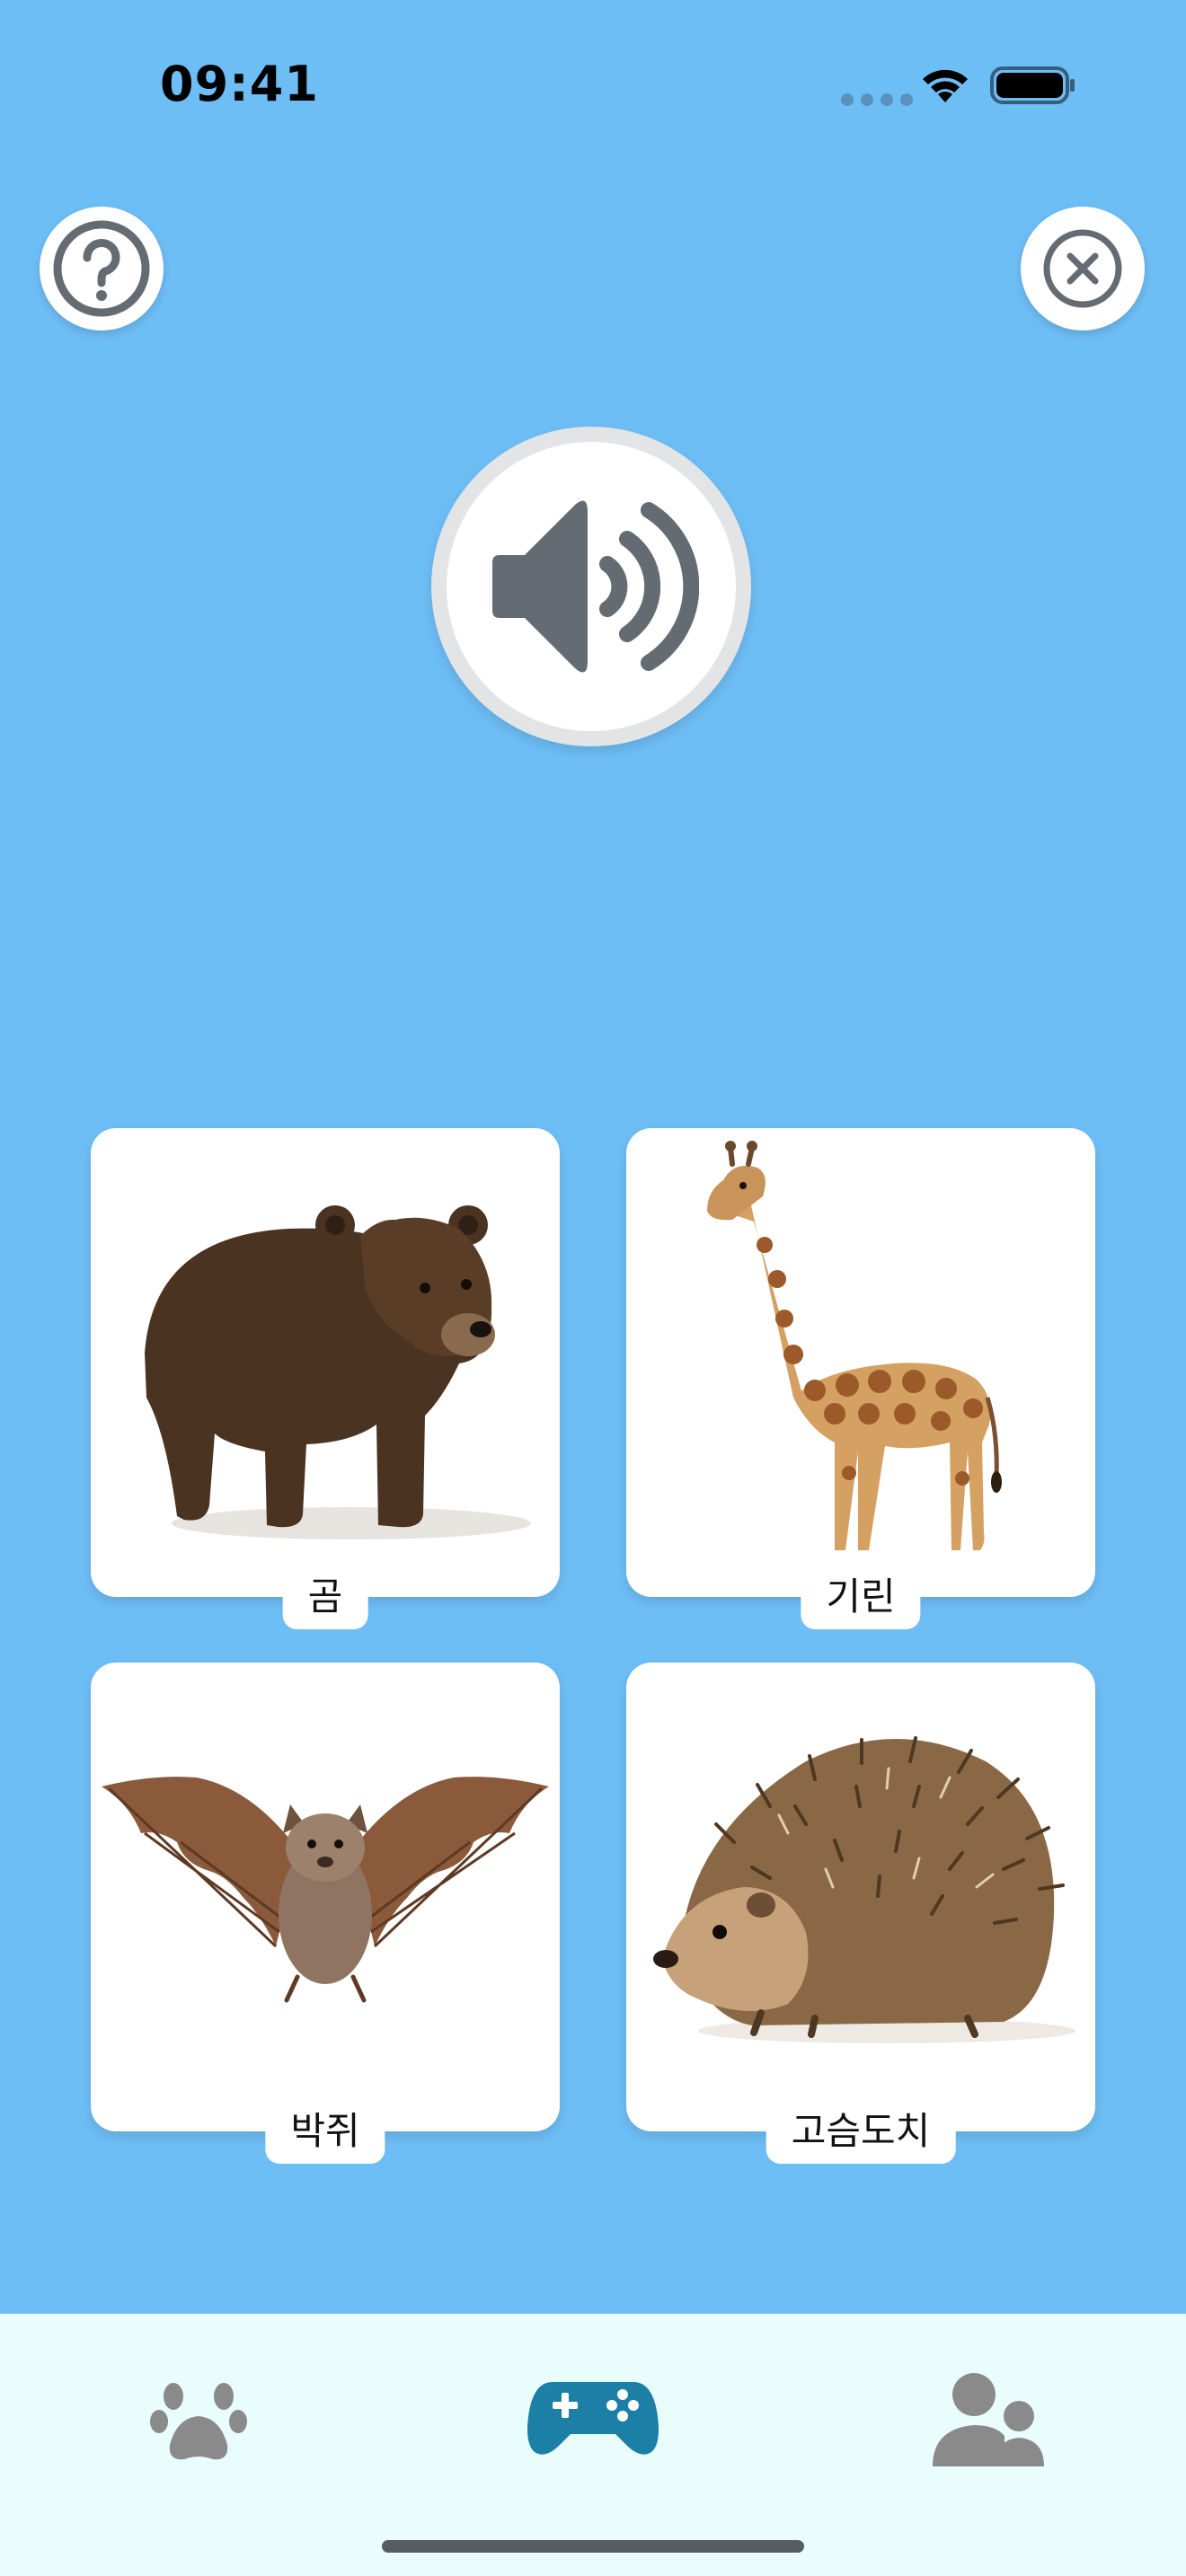 This screenshot has height=2576, width=1186. What do you see at coordinates (593, 90) in the screenshot?
I see `status-bar: 09:41` at bounding box center [593, 90].